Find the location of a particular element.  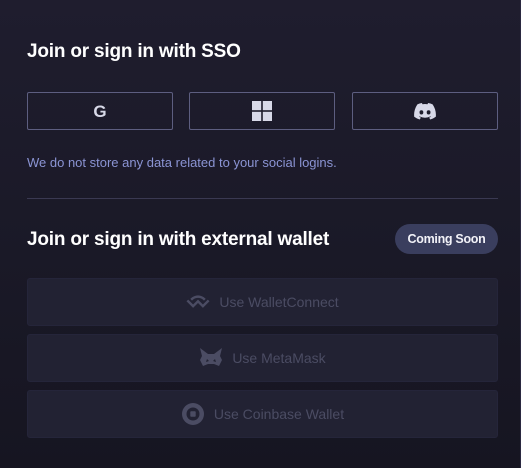

wallet-section-title: Join or sign in with external wallet is located at coordinates (178, 239).